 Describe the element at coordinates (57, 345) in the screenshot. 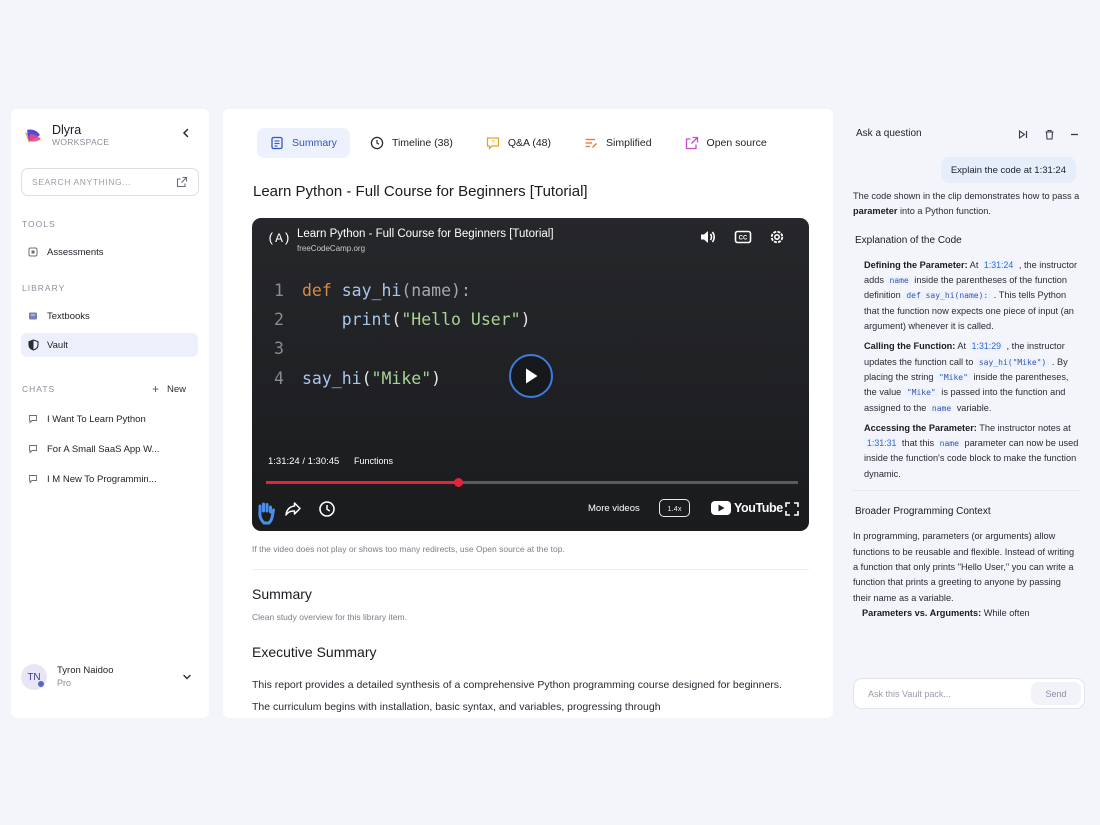

I see `sidebar-item-label: Vault` at that location.